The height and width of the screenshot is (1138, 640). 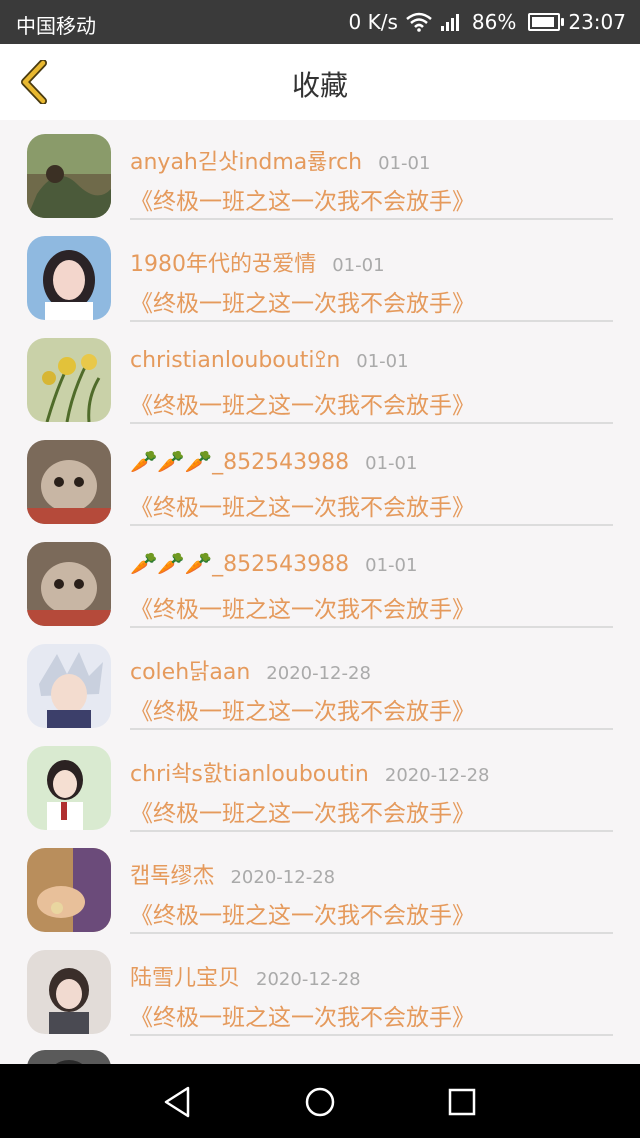 What do you see at coordinates (320, 279) in the screenshot?
I see `list-item: 1980年代的꿍爱情 01-01 《终极一班之这一次我不会放手》` at bounding box center [320, 279].